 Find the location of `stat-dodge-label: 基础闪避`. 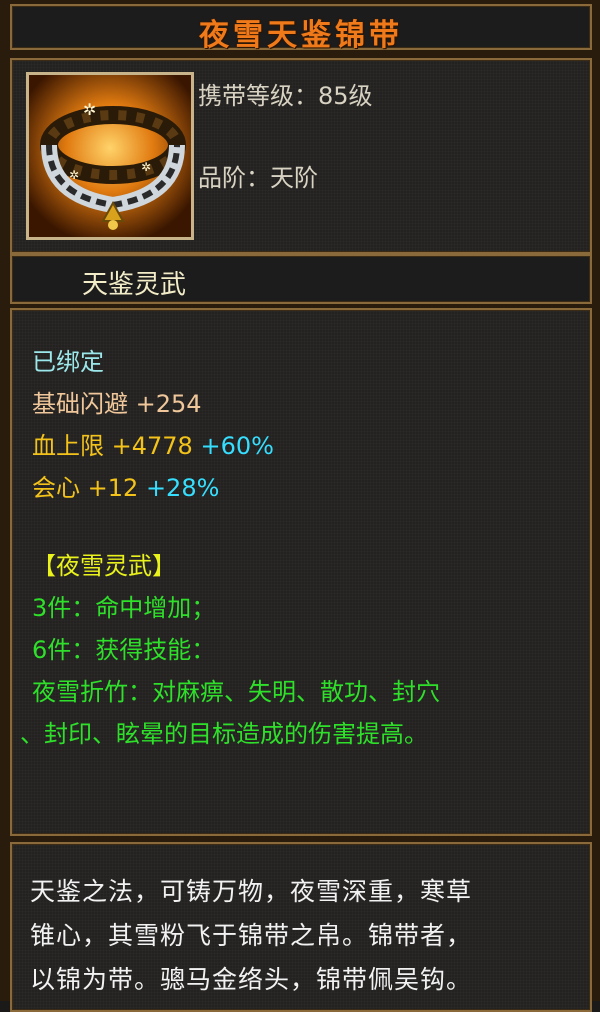

stat-dodge-label: 基础闪避 is located at coordinates (80, 404).